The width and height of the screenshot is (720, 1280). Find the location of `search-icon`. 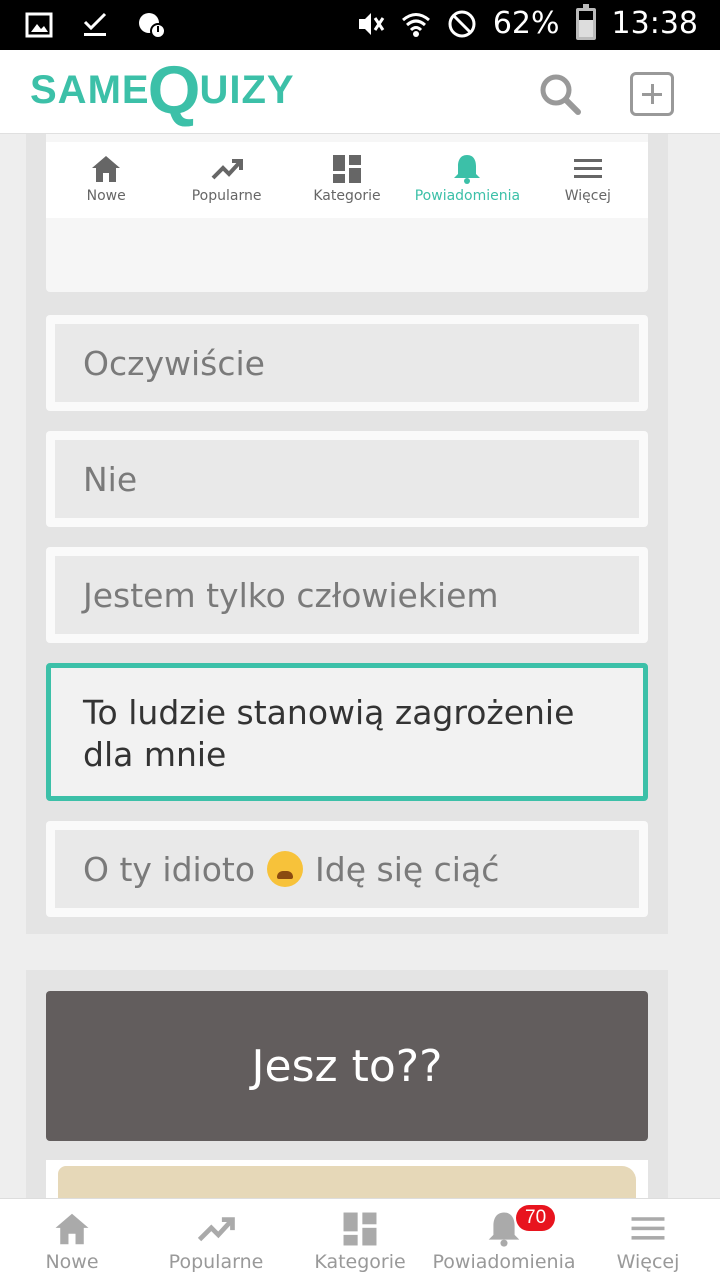

search-icon is located at coordinates (560, 94).